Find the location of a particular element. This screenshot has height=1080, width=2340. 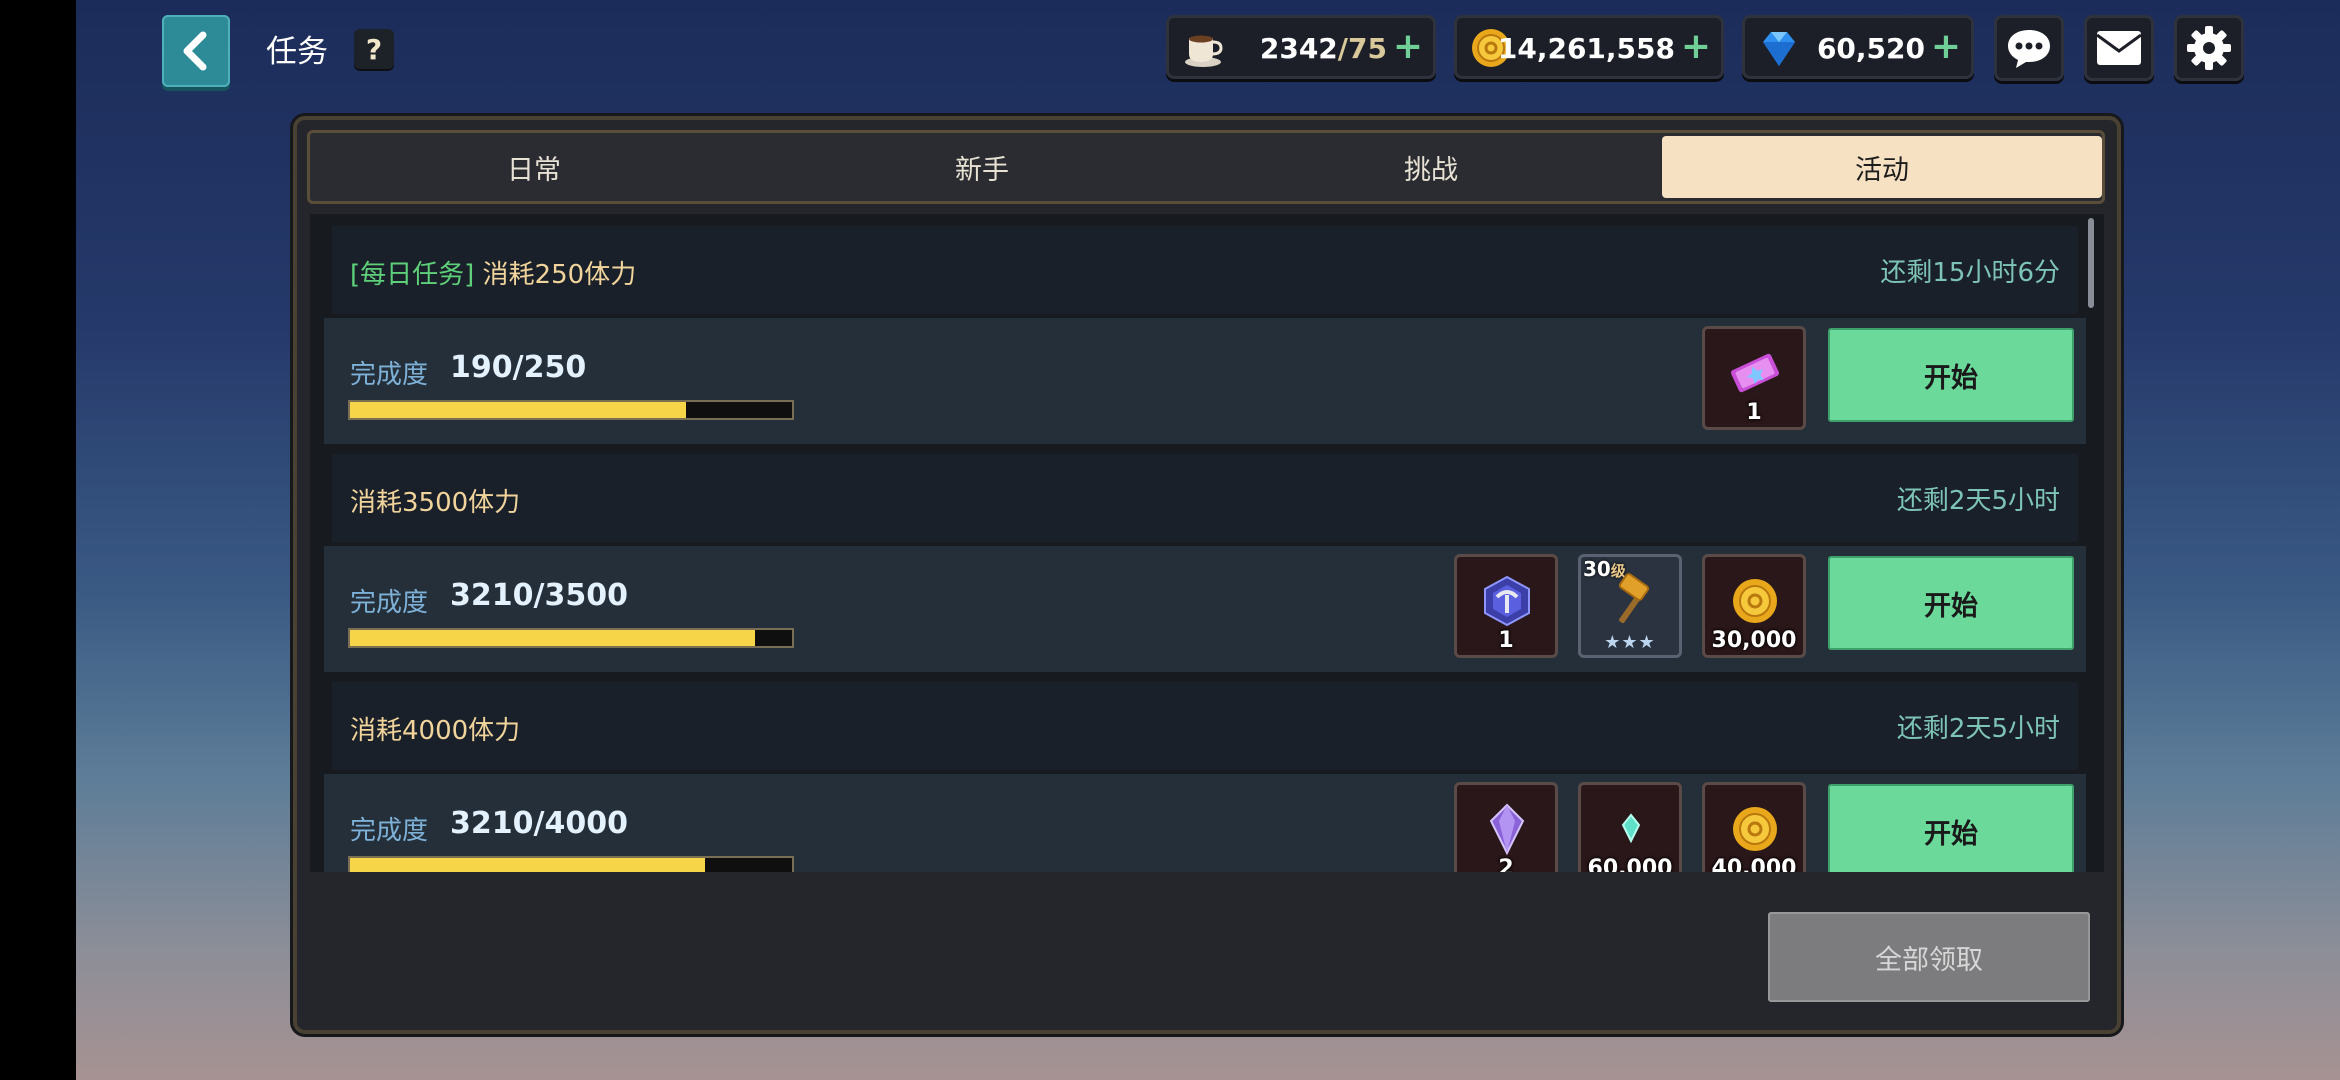

reward-item: 30,000 is located at coordinates (1754, 606).